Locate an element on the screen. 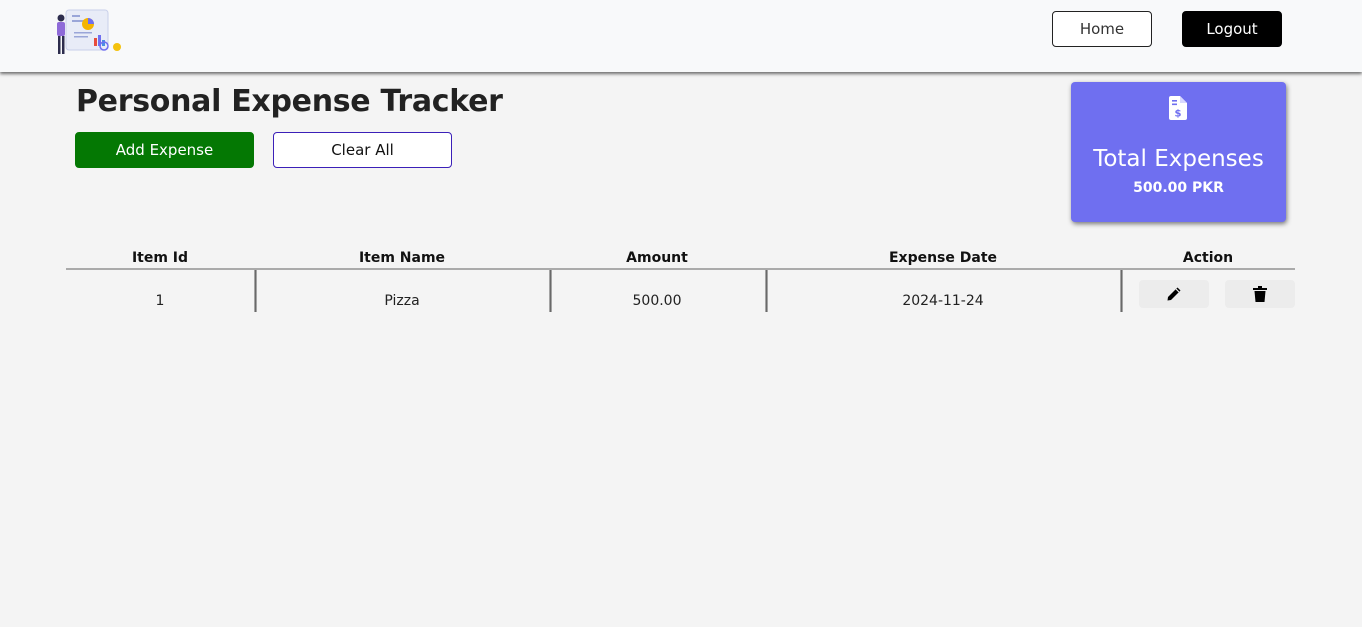 Image resolution: width=1362 pixels, height=627 pixels. expense-illustration-logo-icon is located at coordinates (89, 31).